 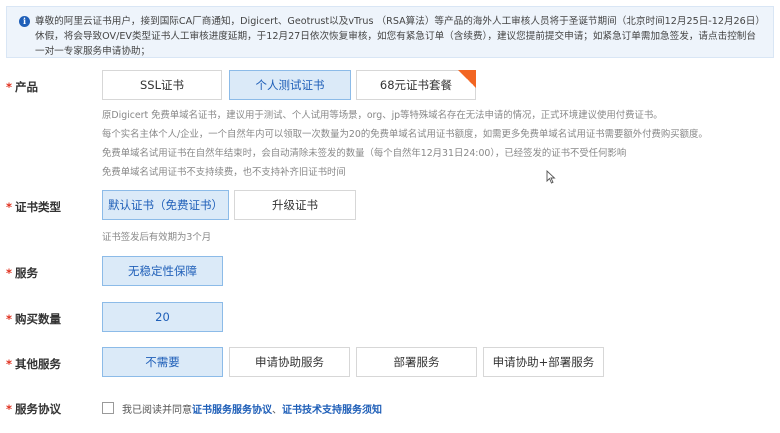 I want to click on tech-support-notice-link: 证书技术支持服务须知, so click(x=332, y=410).